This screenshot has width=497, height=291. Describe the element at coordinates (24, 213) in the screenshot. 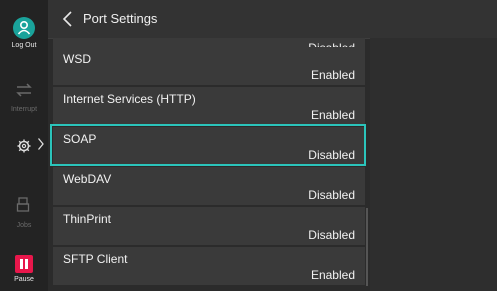

I see `jobs-button: Jobs` at that location.